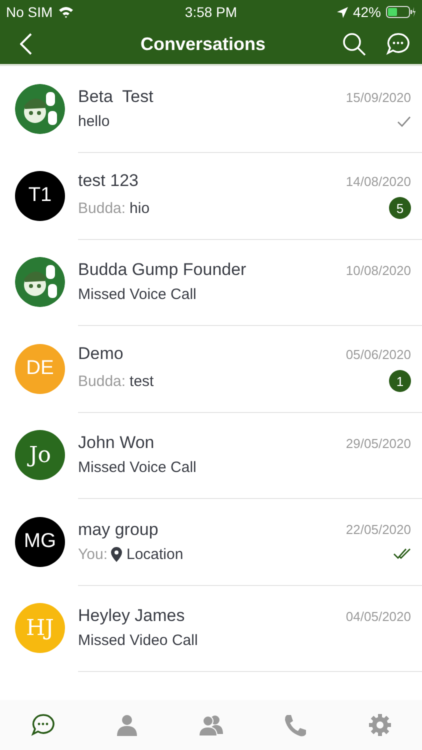 The image size is (422, 750). I want to click on wifi-icon, so click(66, 12).